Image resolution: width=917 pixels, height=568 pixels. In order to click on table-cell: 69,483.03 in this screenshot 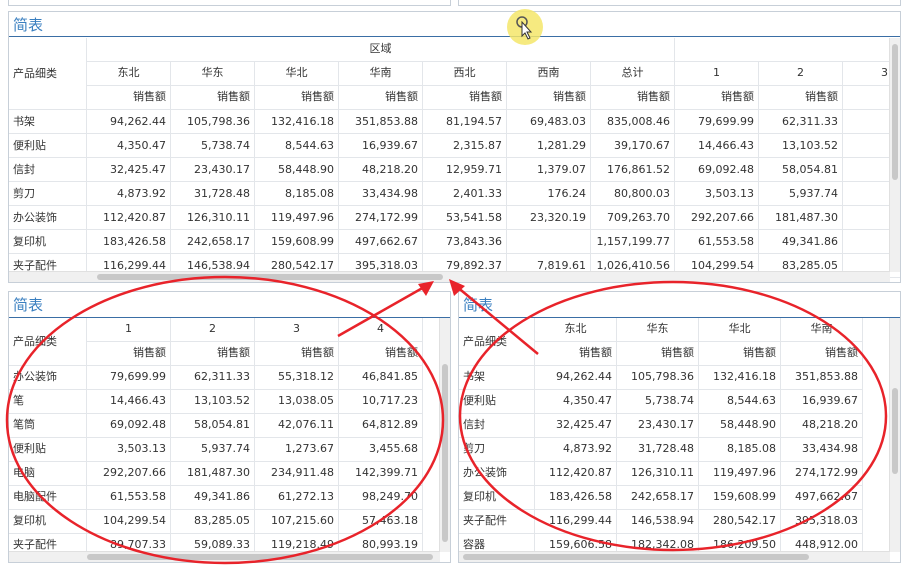, I will do `click(549, 122)`.